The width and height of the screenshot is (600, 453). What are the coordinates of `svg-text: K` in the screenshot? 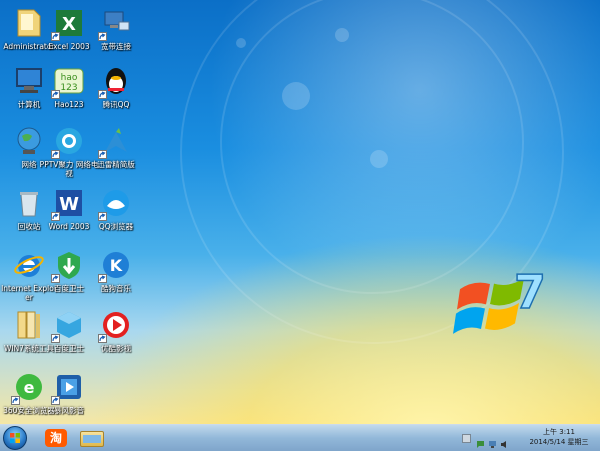 It's located at (116, 265).